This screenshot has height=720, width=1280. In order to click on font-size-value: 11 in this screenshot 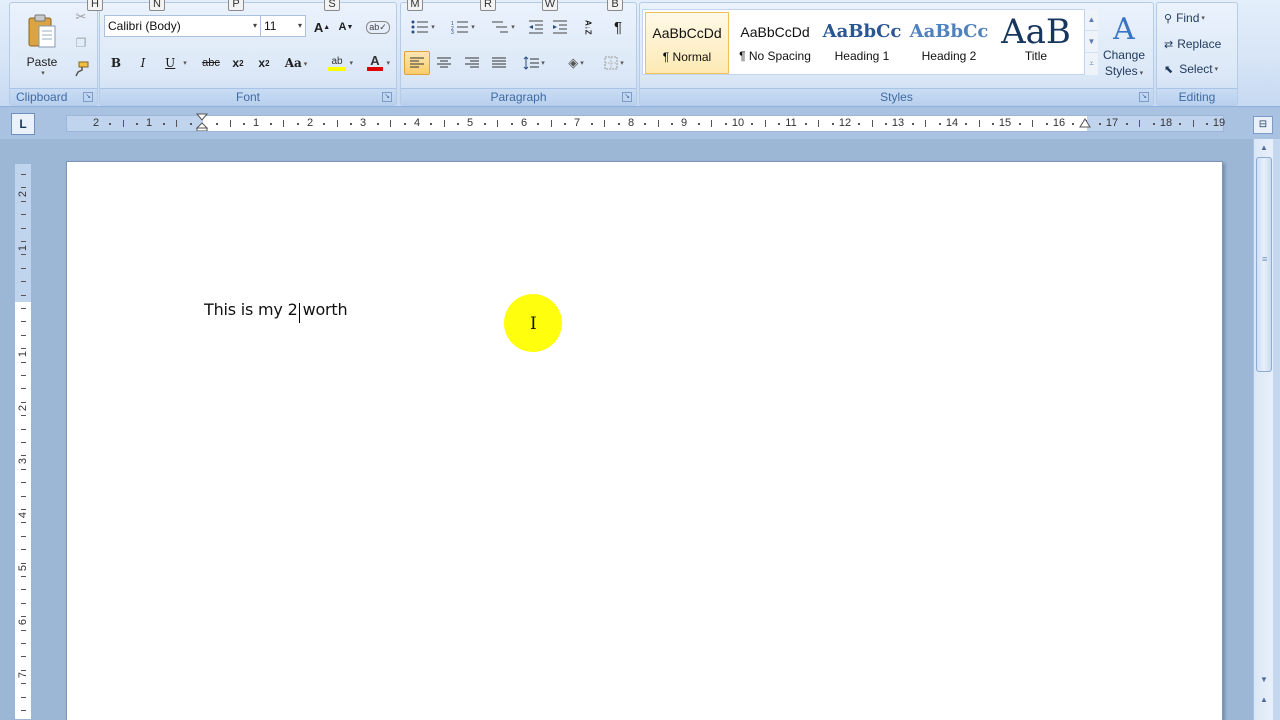, I will do `click(270, 26)`.